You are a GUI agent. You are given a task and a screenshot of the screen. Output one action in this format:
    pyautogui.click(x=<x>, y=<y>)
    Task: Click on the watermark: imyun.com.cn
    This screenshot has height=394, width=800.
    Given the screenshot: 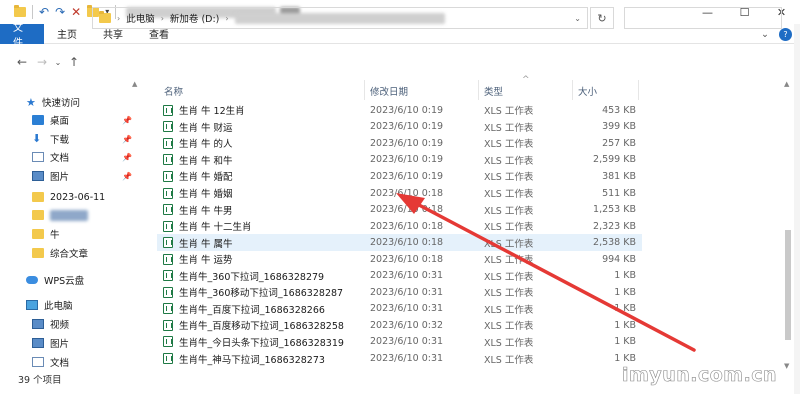 What is the action you would take?
    pyautogui.click(x=700, y=375)
    